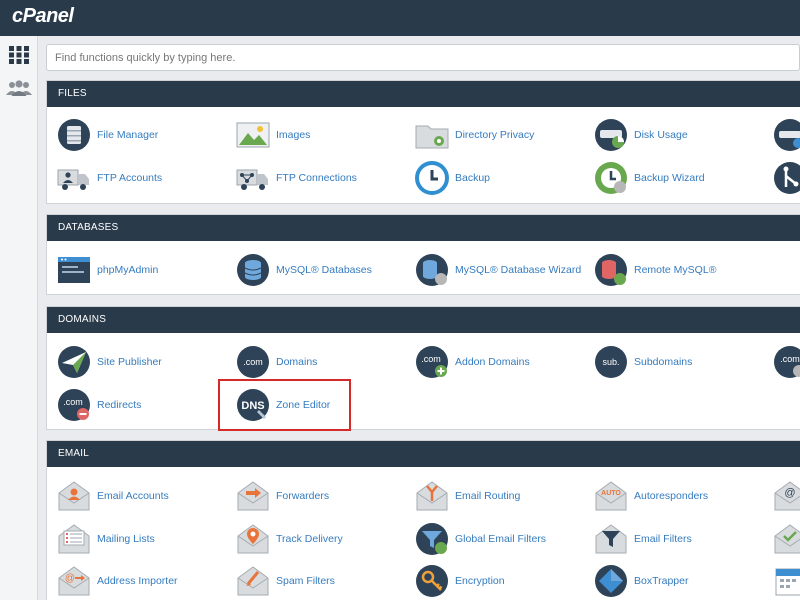  I want to click on domains-item: .com Domains, so click(276, 362).